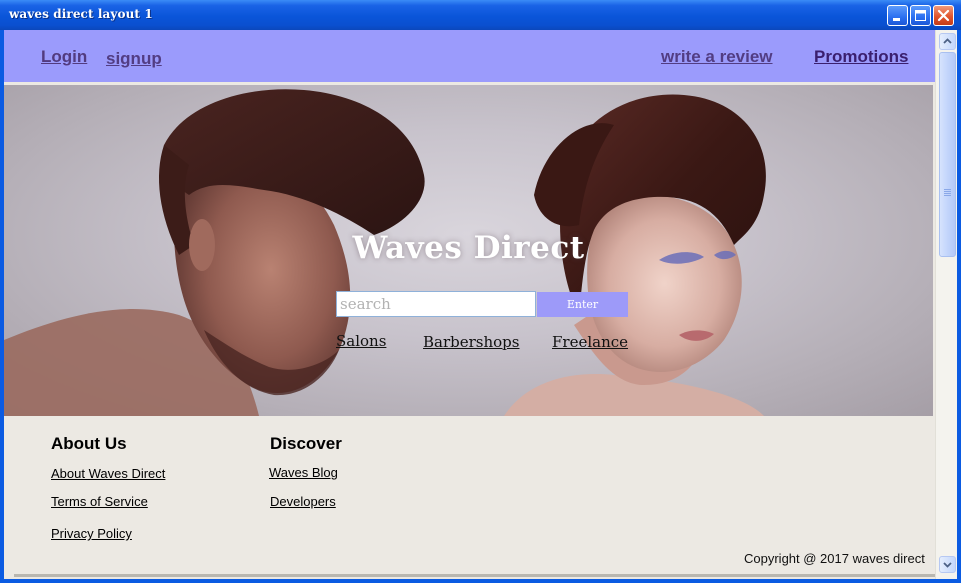 This screenshot has height=583, width=961. What do you see at coordinates (582, 304) in the screenshot?
I see `enter-button: Enter` at bounding box center [582, 304].